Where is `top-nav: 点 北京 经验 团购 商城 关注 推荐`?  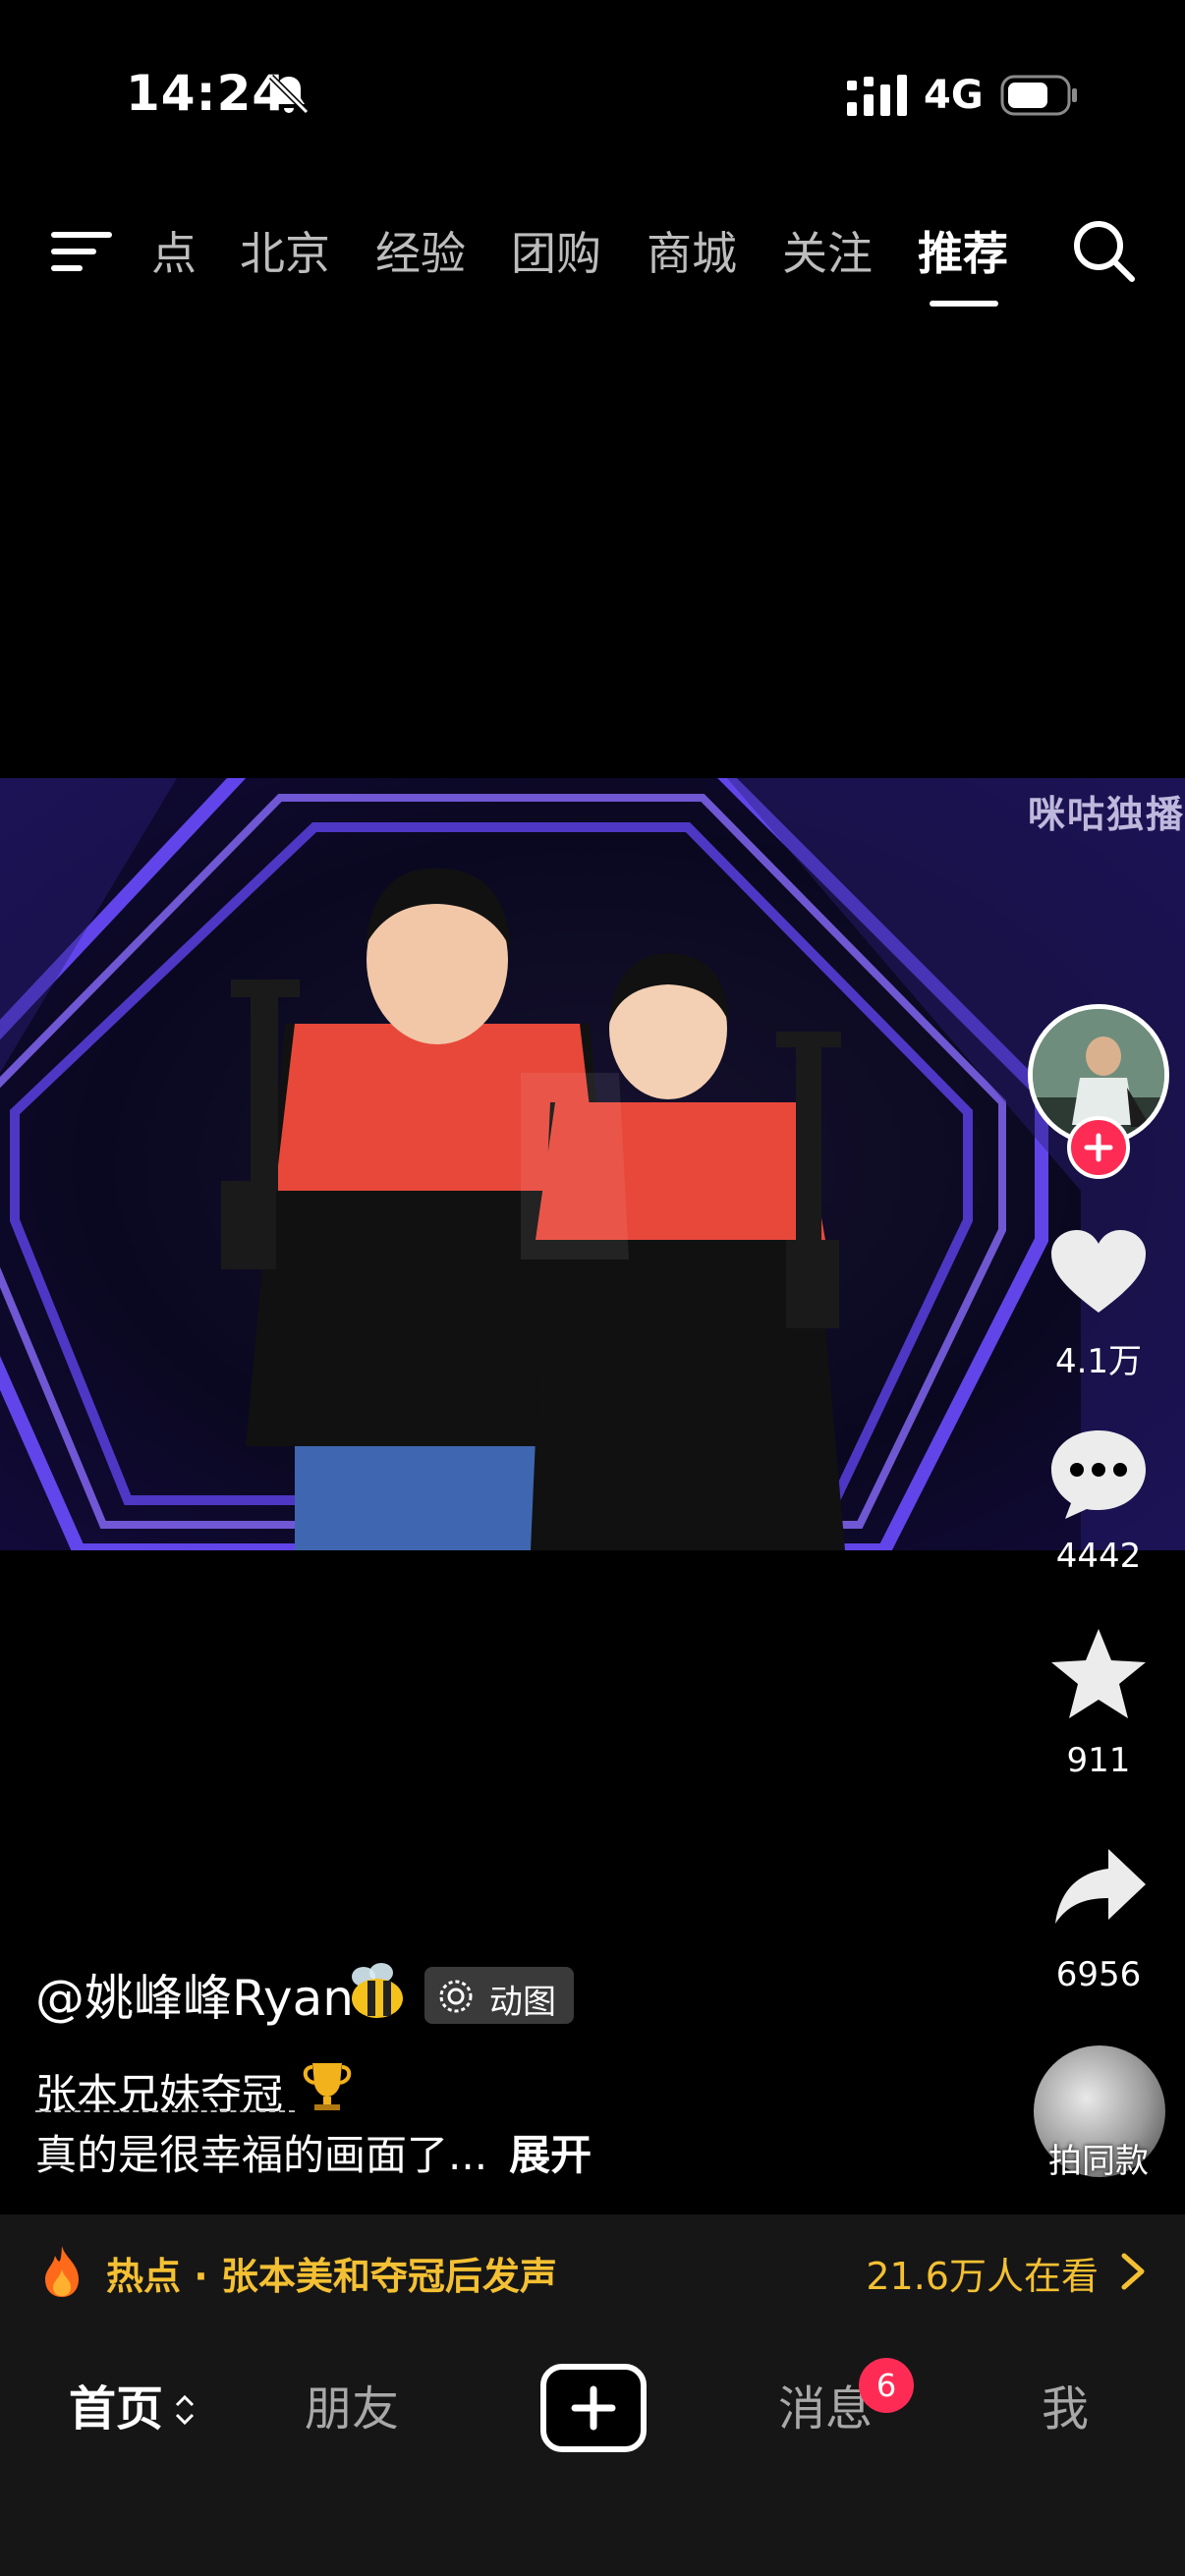 top-nav: 点 北京 经验 团购 商城 关注 推荐 is located at coordinates (592, 255).